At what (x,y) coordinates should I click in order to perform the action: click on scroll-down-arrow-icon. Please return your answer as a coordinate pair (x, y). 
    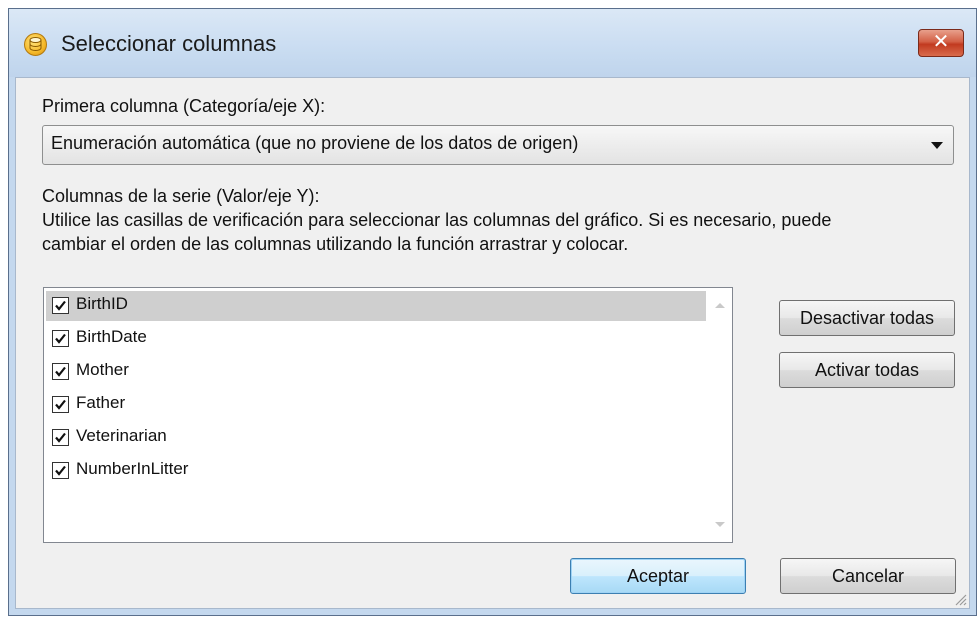
    Looking at the image, I should click on (720, 524).